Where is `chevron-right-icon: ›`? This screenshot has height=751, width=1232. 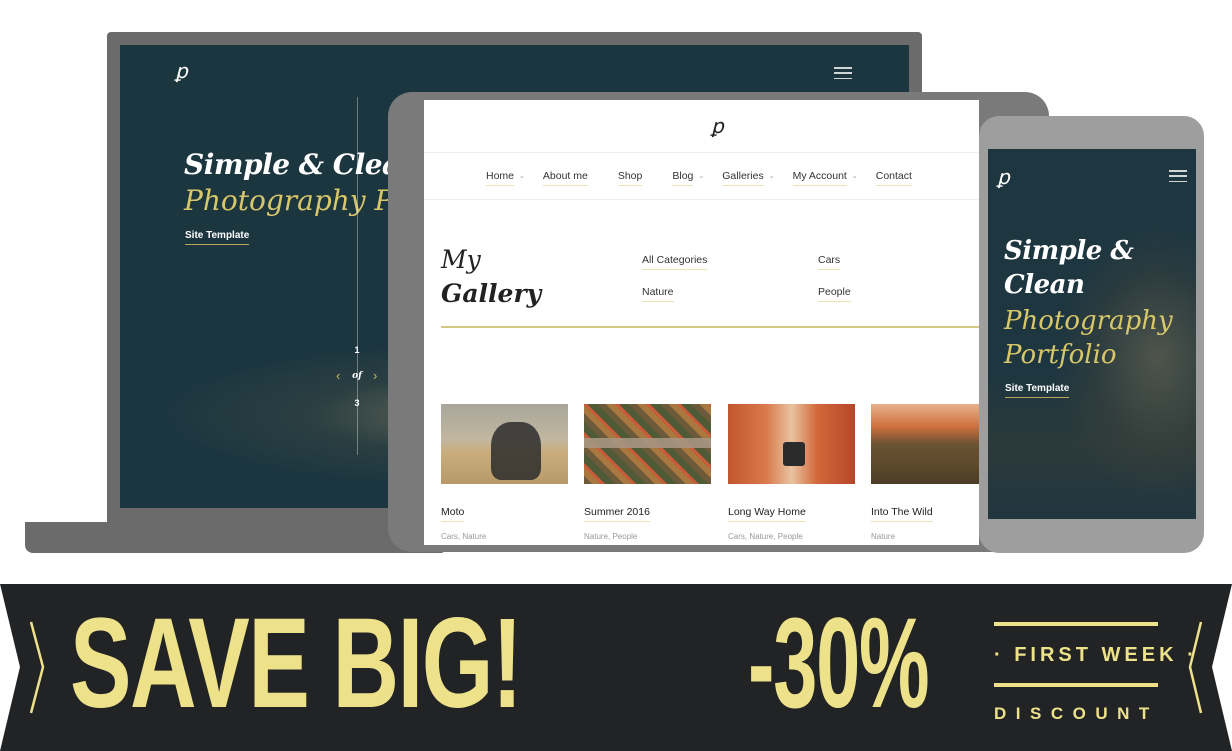
chevron-right-icon: › is located at coordinates (375, 375).